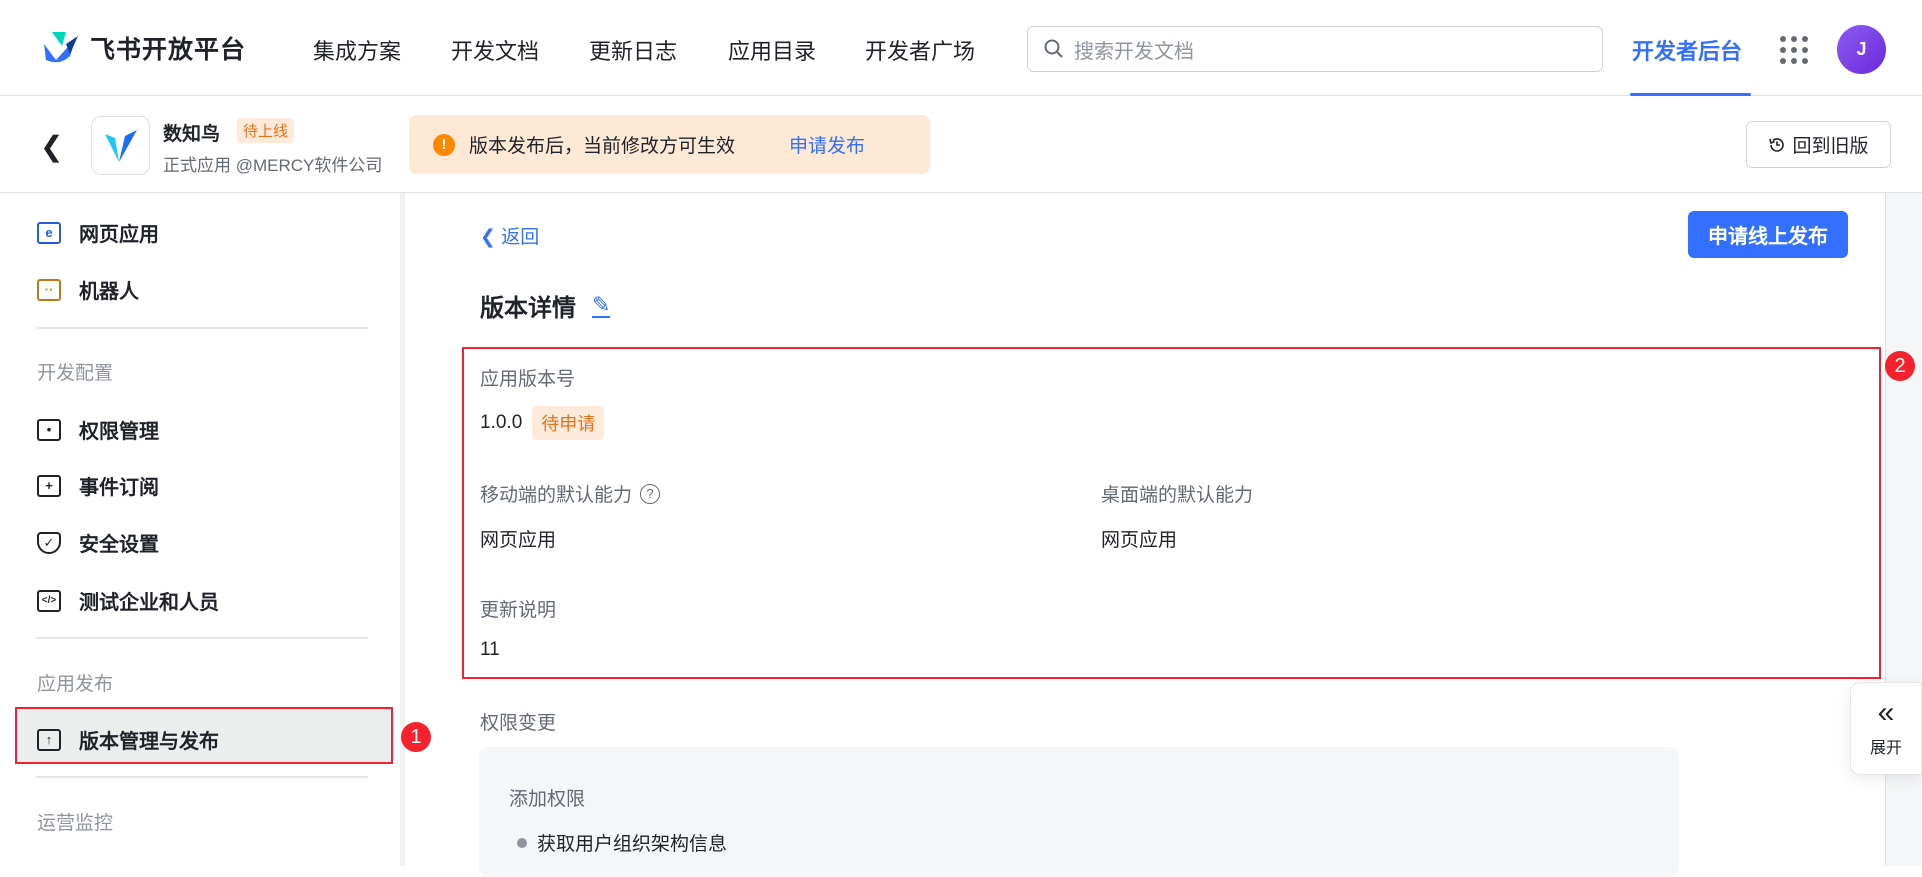  What do you see at coordinates (520, 237) in the screenshot?
I see `back-link-label: 返回` at bounding box center [520, 237].